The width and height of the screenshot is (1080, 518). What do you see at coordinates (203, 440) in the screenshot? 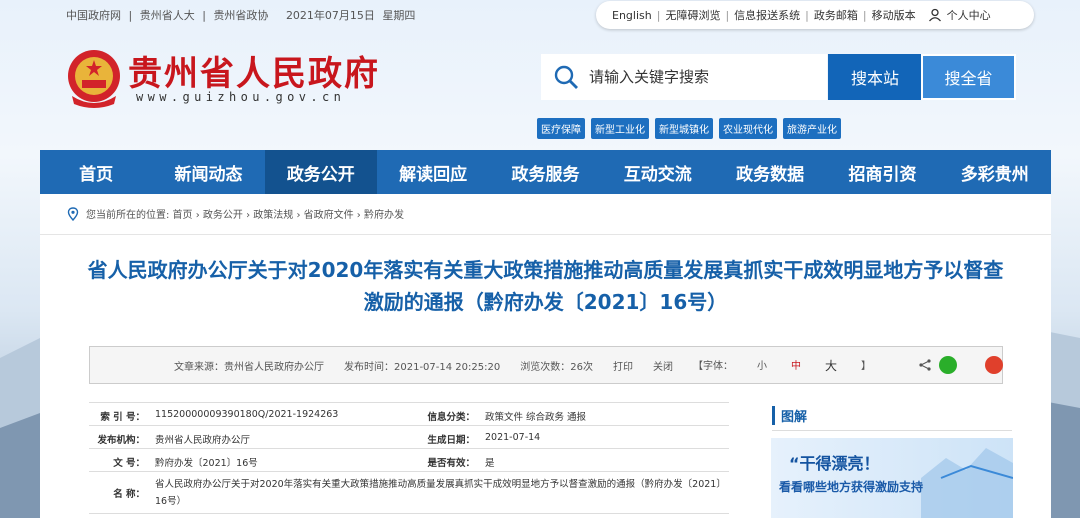
I see `value: 贵州省人民政府办公厅` at bounding box center [203, 440].